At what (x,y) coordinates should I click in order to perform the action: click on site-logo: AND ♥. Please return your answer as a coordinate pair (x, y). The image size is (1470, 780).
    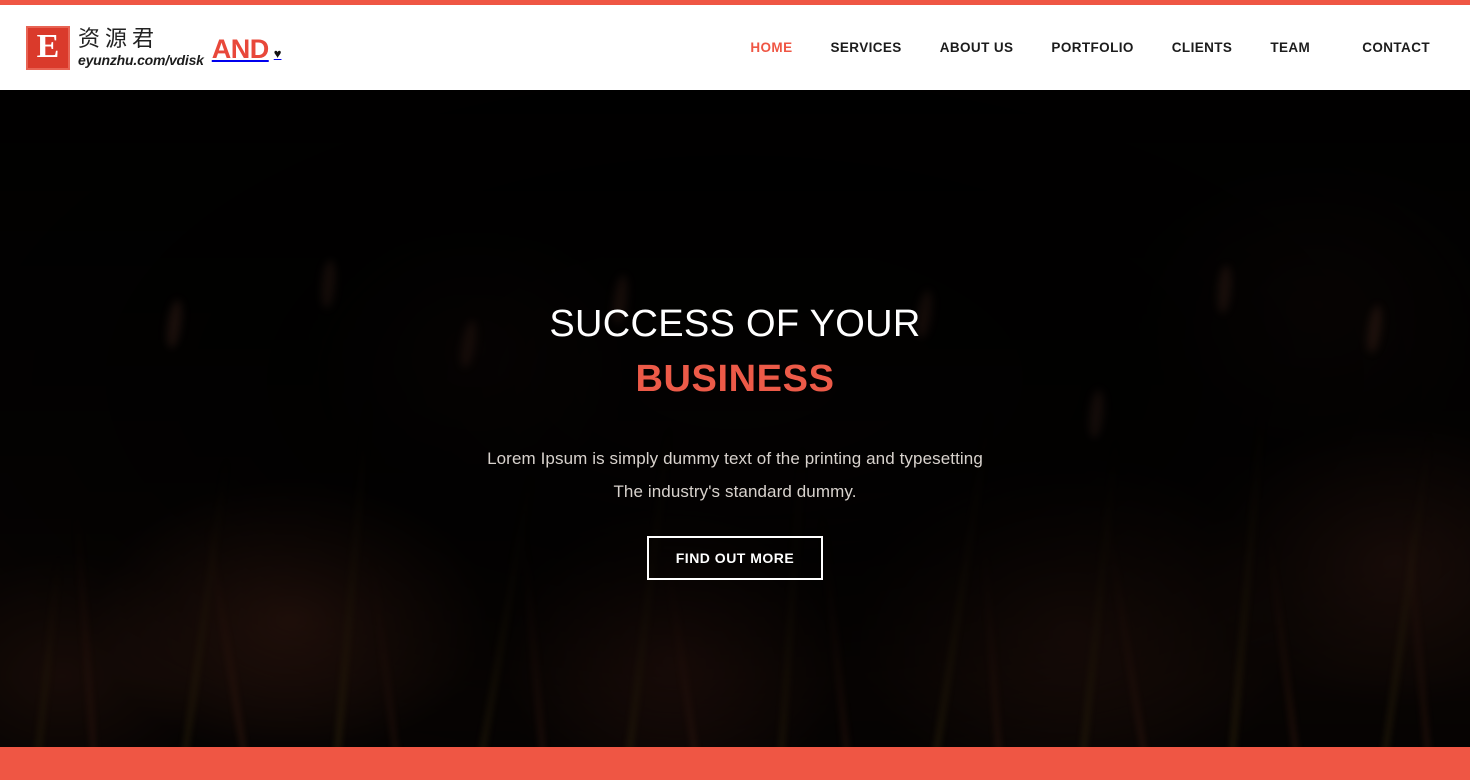
    Looking at the image, I should click on (247, 49).